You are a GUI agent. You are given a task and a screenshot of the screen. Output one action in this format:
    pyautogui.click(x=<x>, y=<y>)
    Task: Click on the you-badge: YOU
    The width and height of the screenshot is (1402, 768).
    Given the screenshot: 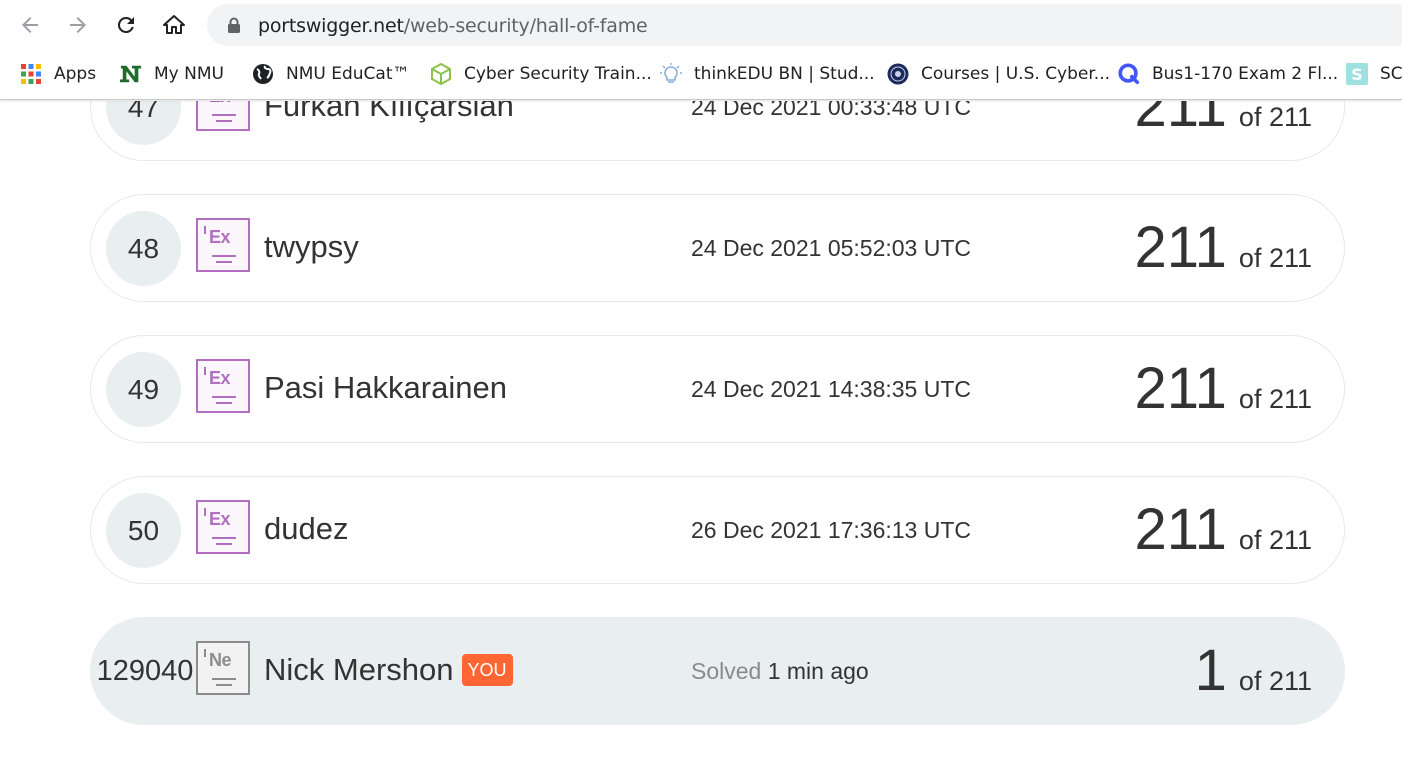 What is the action you would take?
    pyautogui.click(x=487, y=670)
    